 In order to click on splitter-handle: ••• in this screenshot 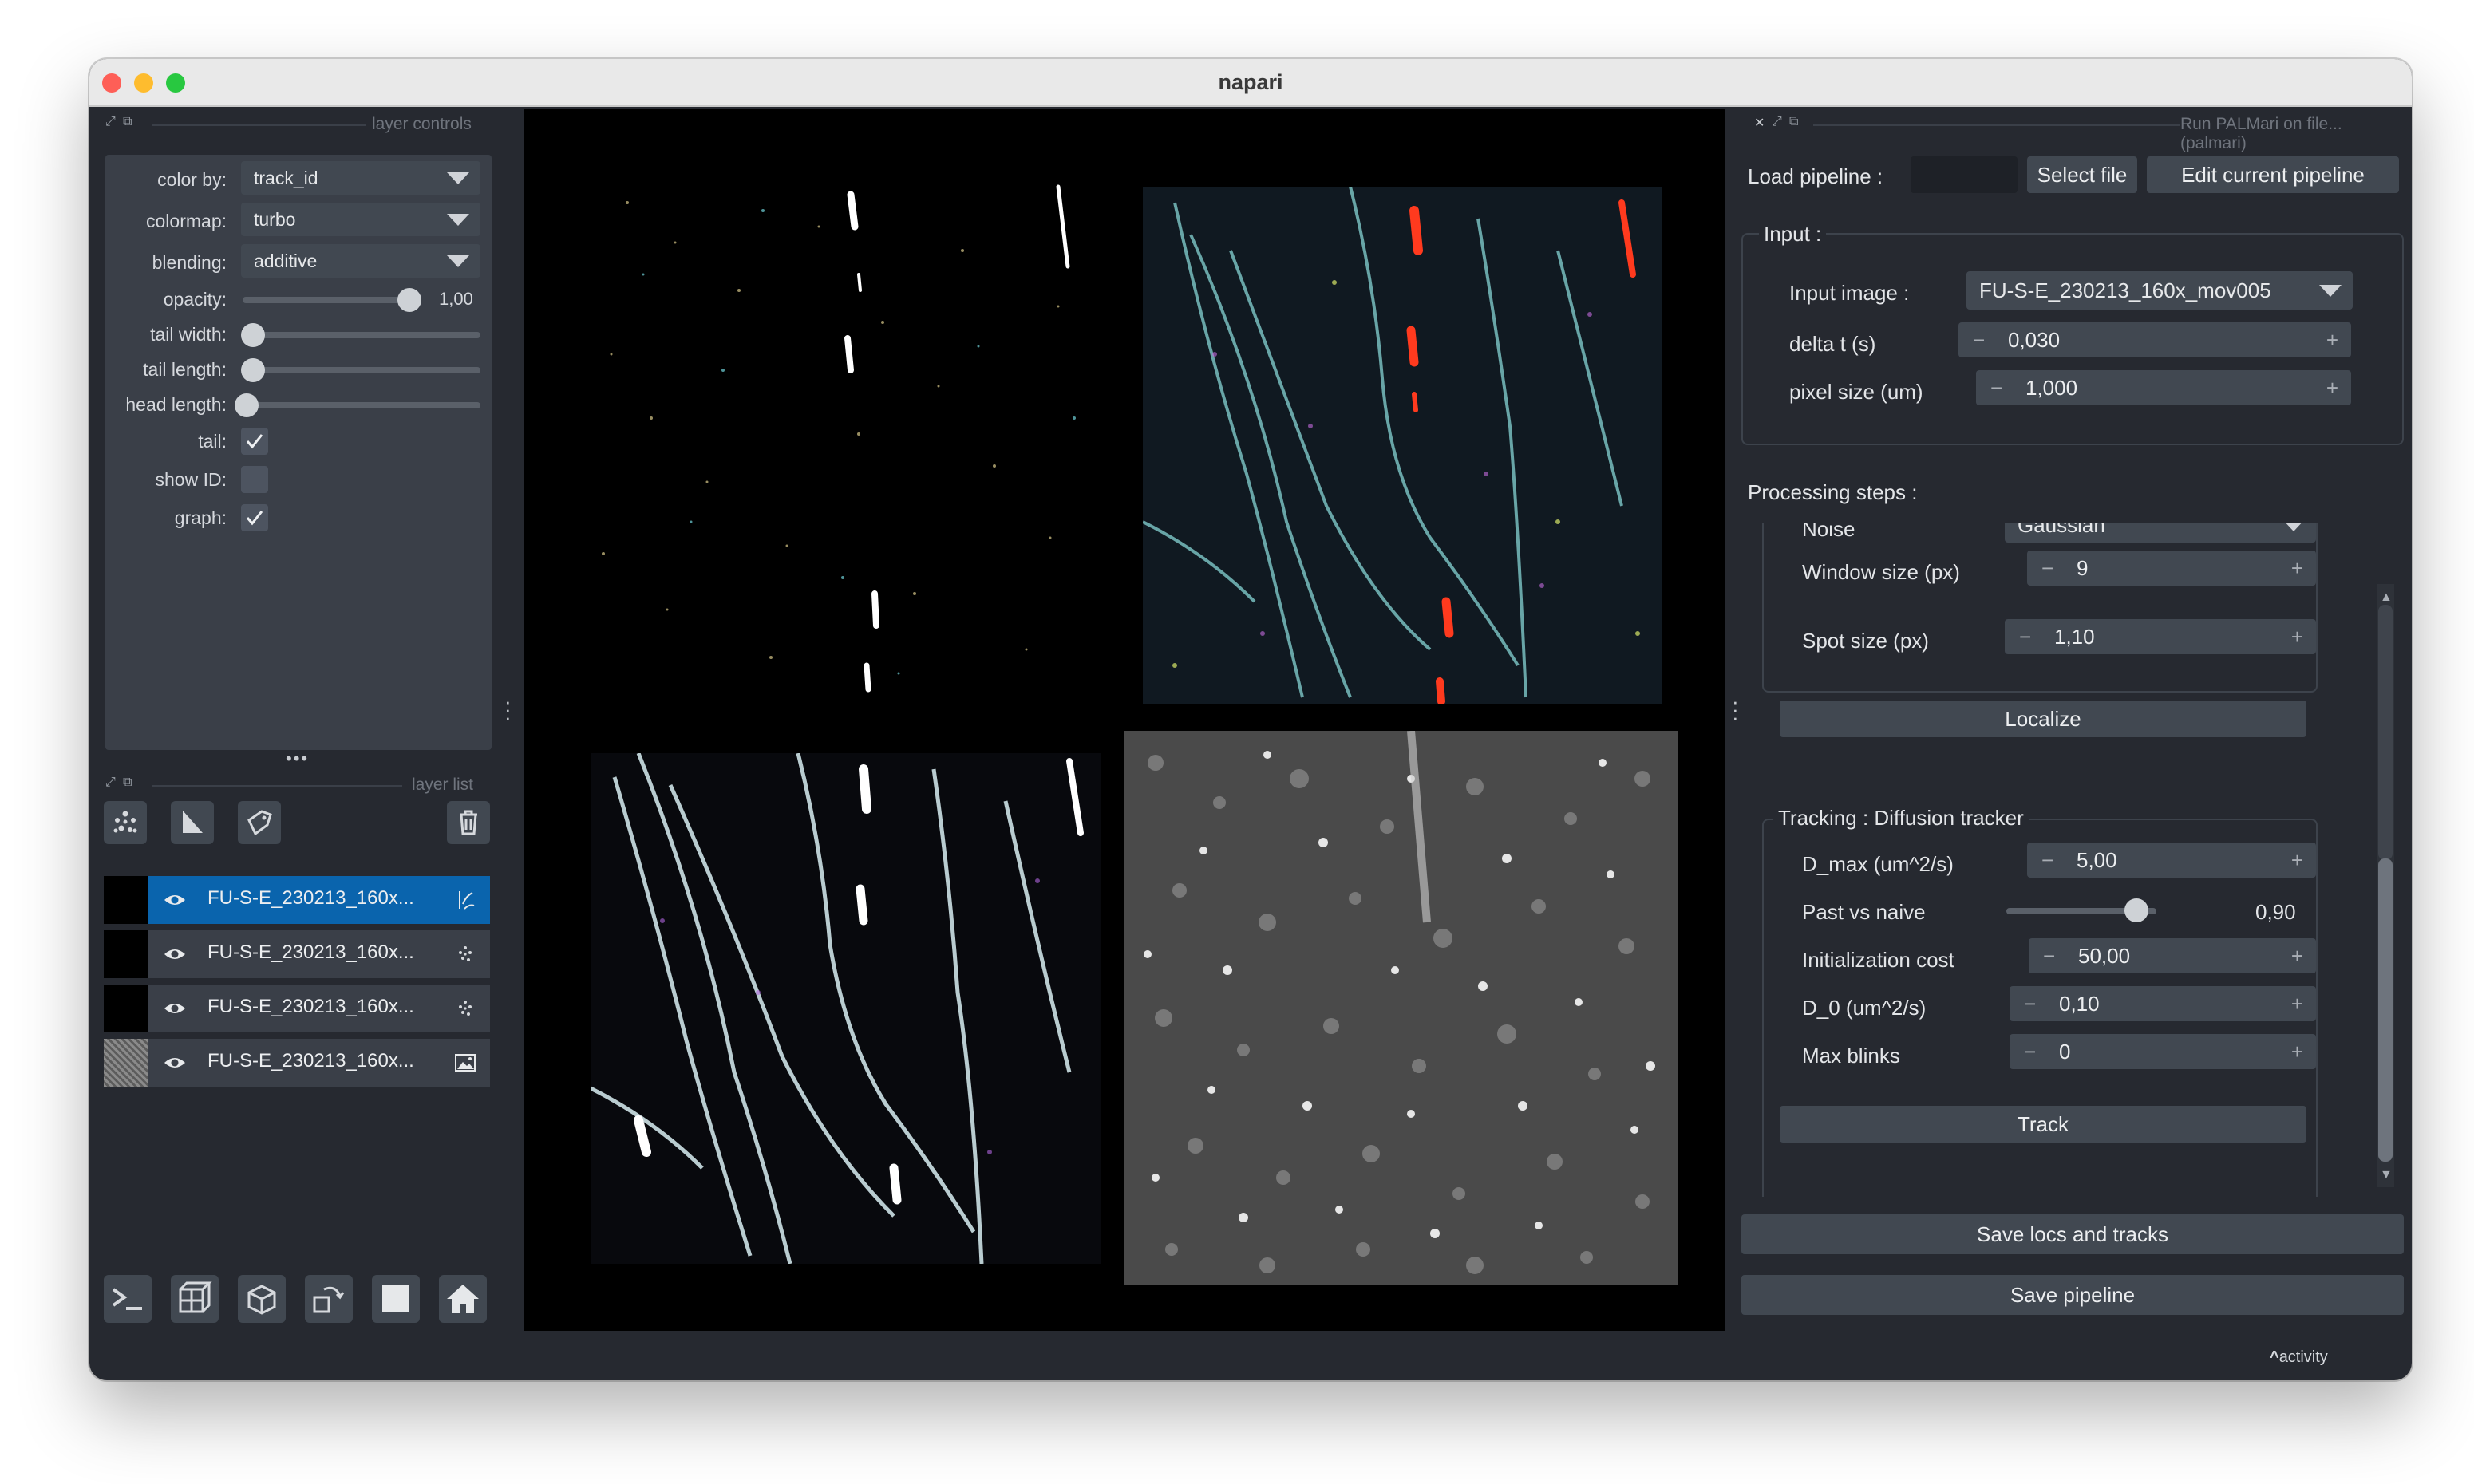, I will do `click(297, 758)`.